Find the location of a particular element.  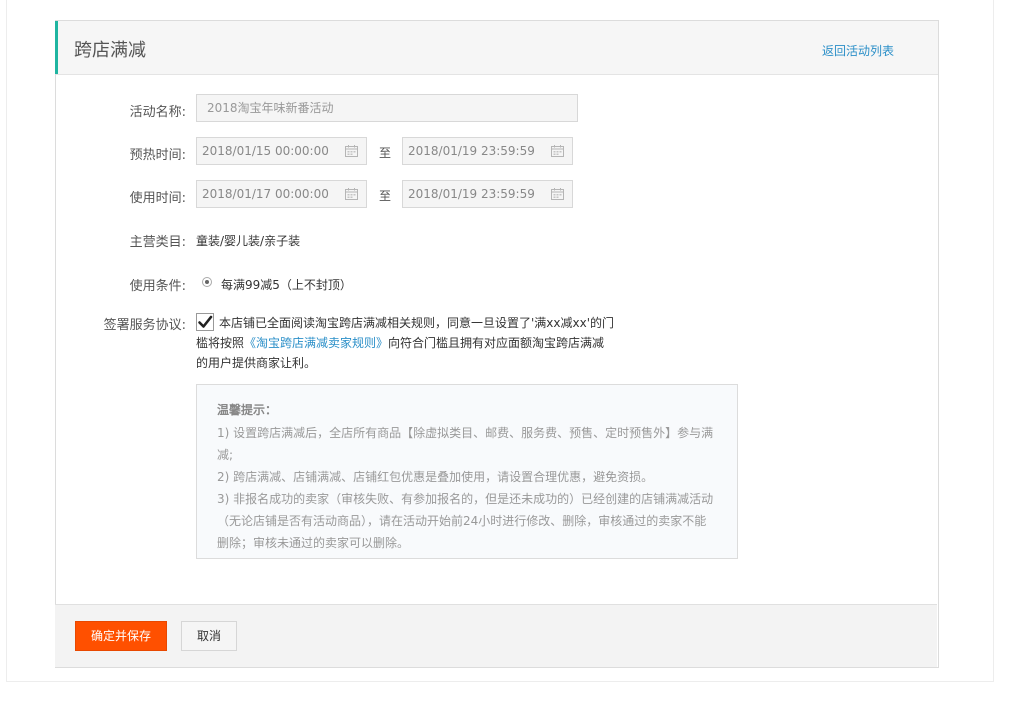

agreement-label: 签署服务协议: is located at coordinates (144, 325).